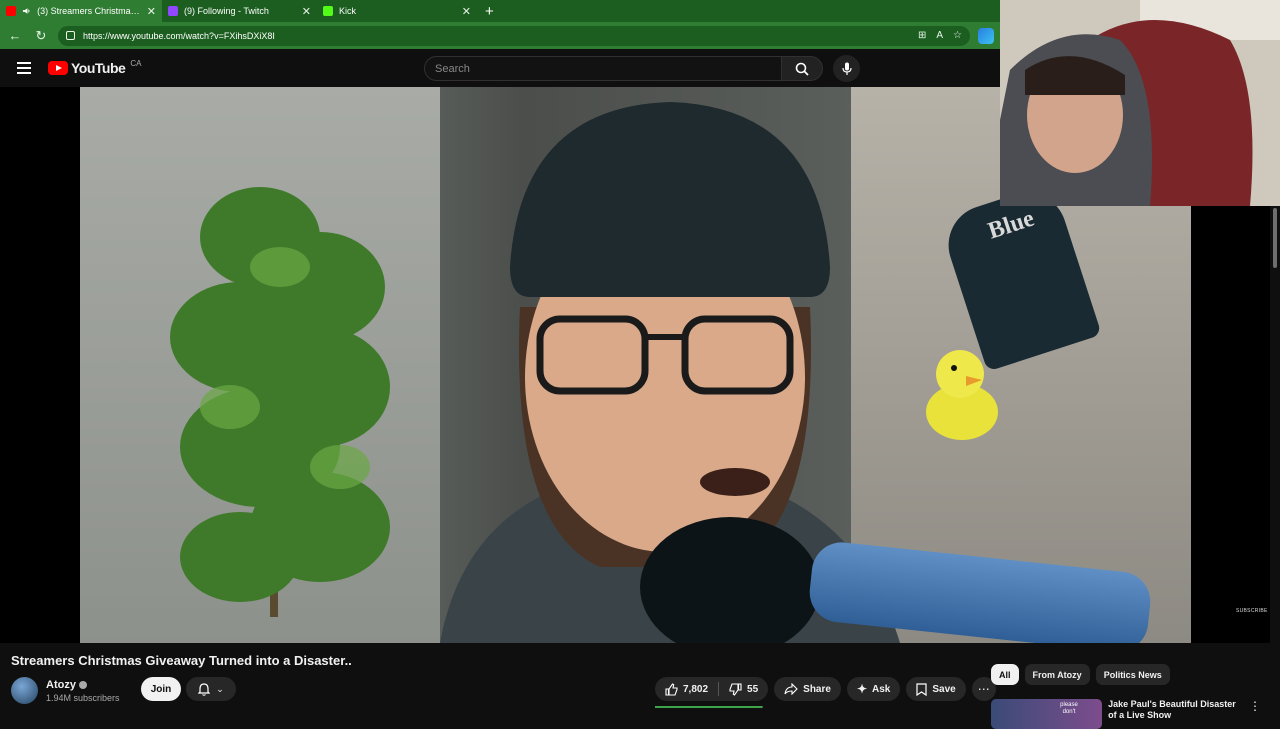  Describe the element at coordinates (921, 689) in the screenshot. I see `bookmark-icon` at that location.